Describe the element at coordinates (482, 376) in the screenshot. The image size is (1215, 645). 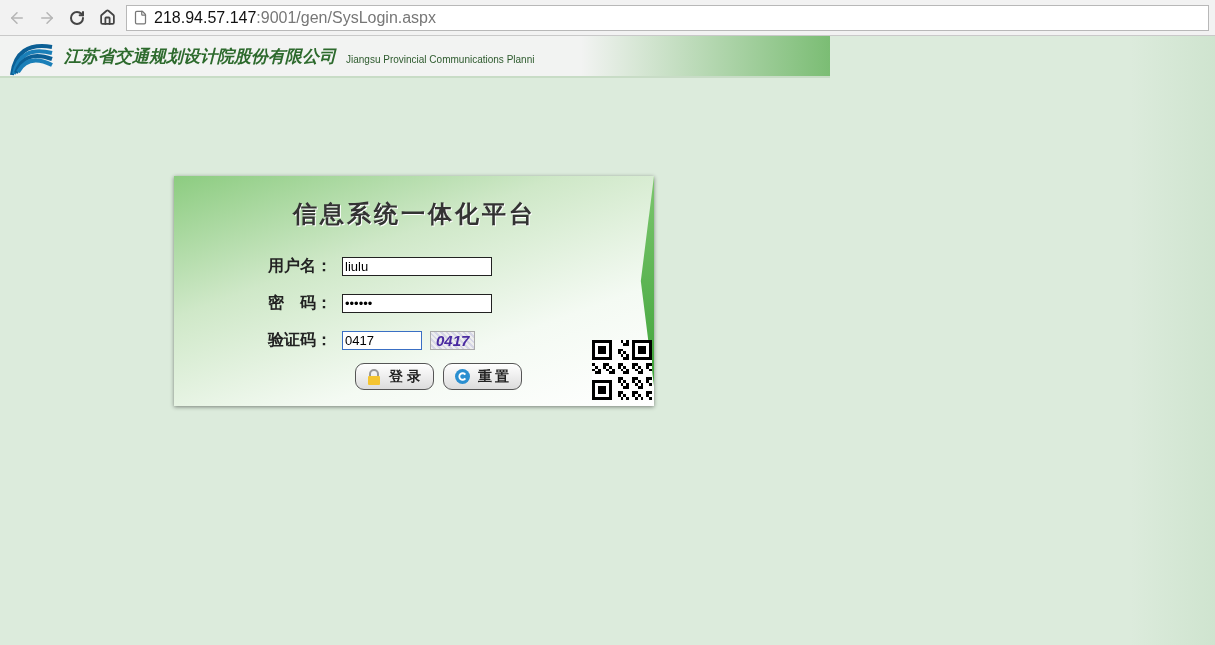
I see `reset-button: 重 置` at that location.